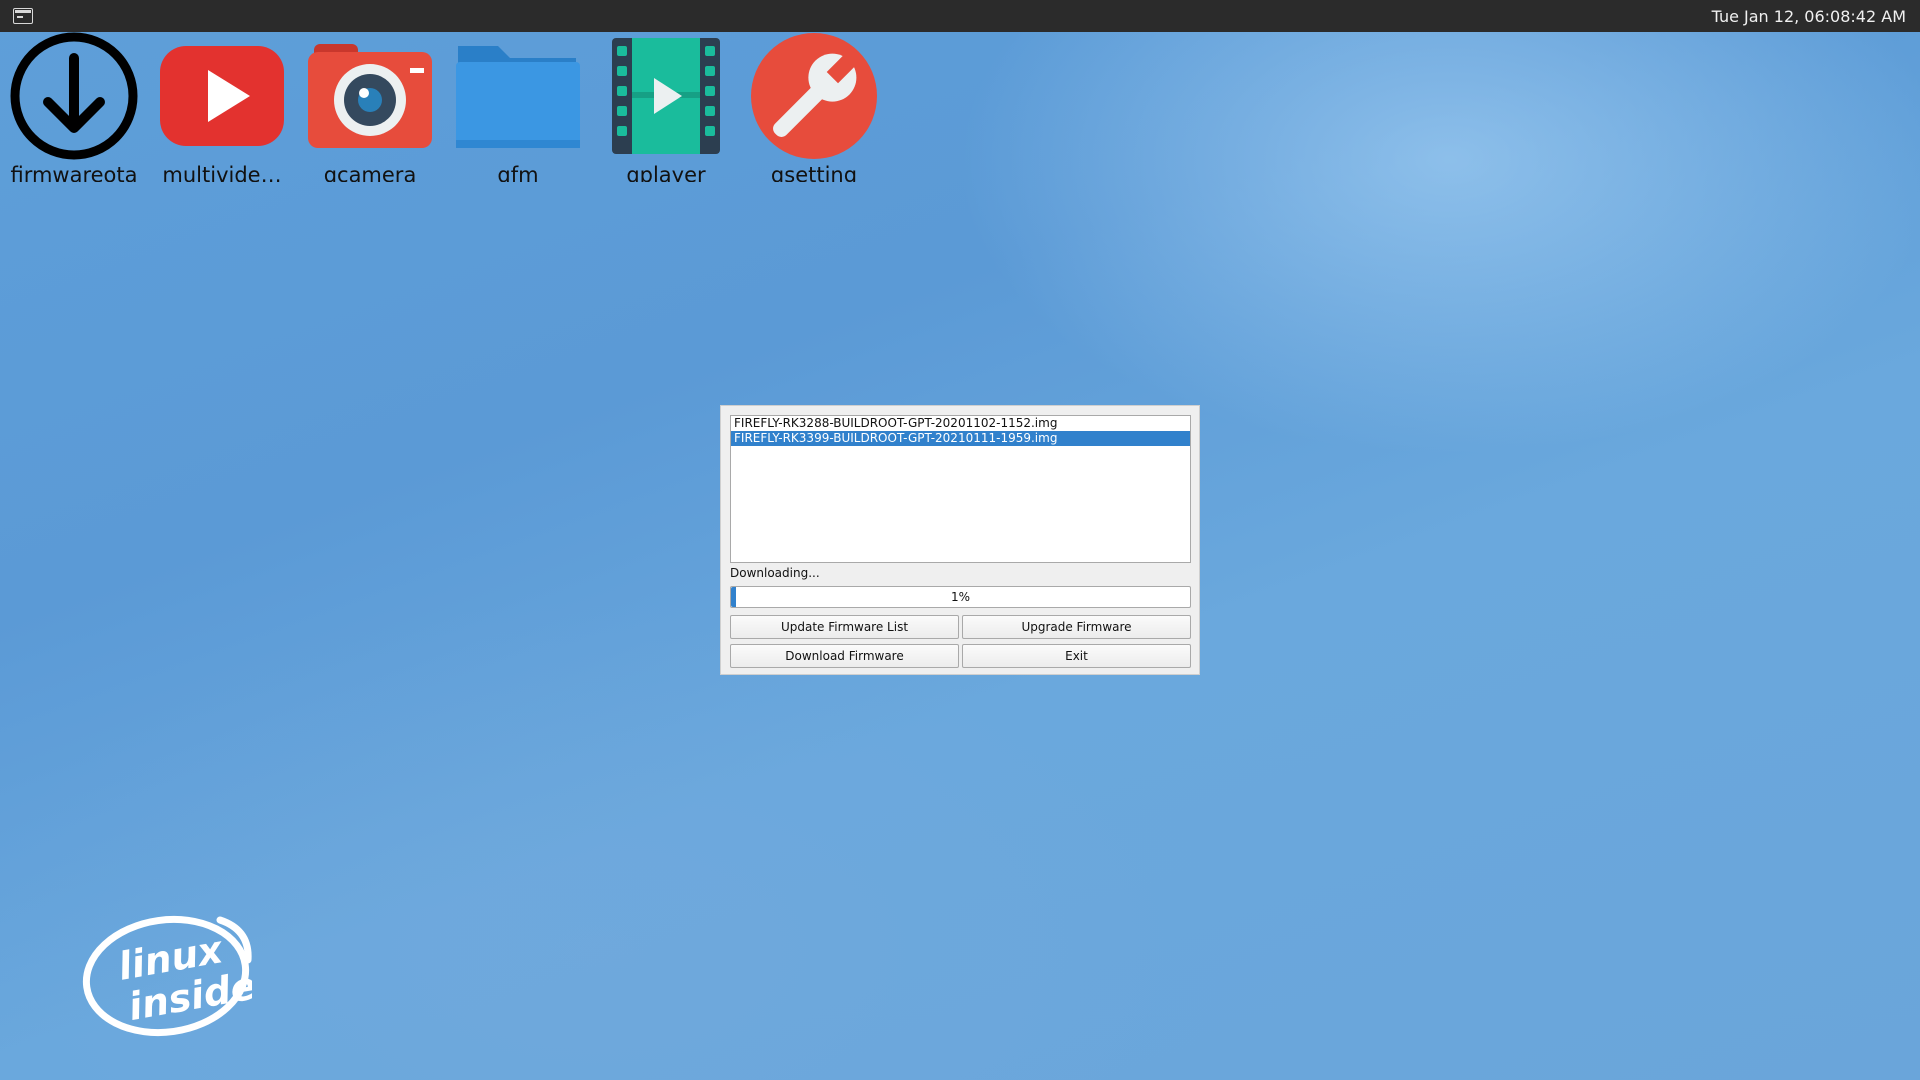  Describe the element at coordinates (814, 96) in the screenshot. I see `wrench-icon` at that location.